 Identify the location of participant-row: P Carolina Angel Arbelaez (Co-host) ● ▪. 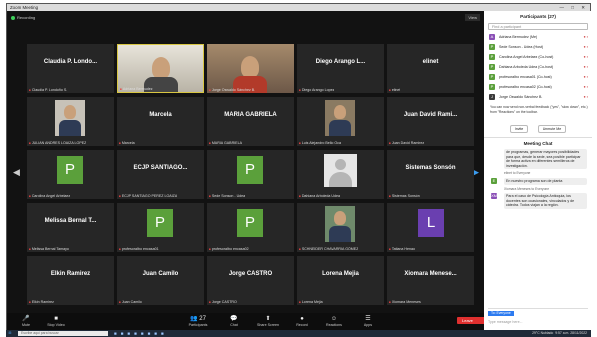
(538, 57).